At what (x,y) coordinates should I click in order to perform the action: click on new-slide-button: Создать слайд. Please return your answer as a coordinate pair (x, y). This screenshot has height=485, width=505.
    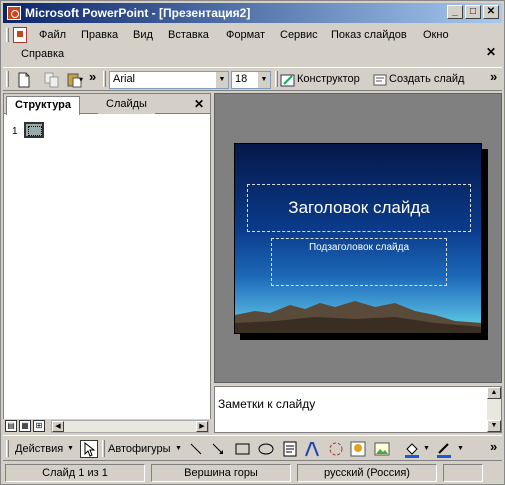
    Looking at the image, I should click on (426, 79).